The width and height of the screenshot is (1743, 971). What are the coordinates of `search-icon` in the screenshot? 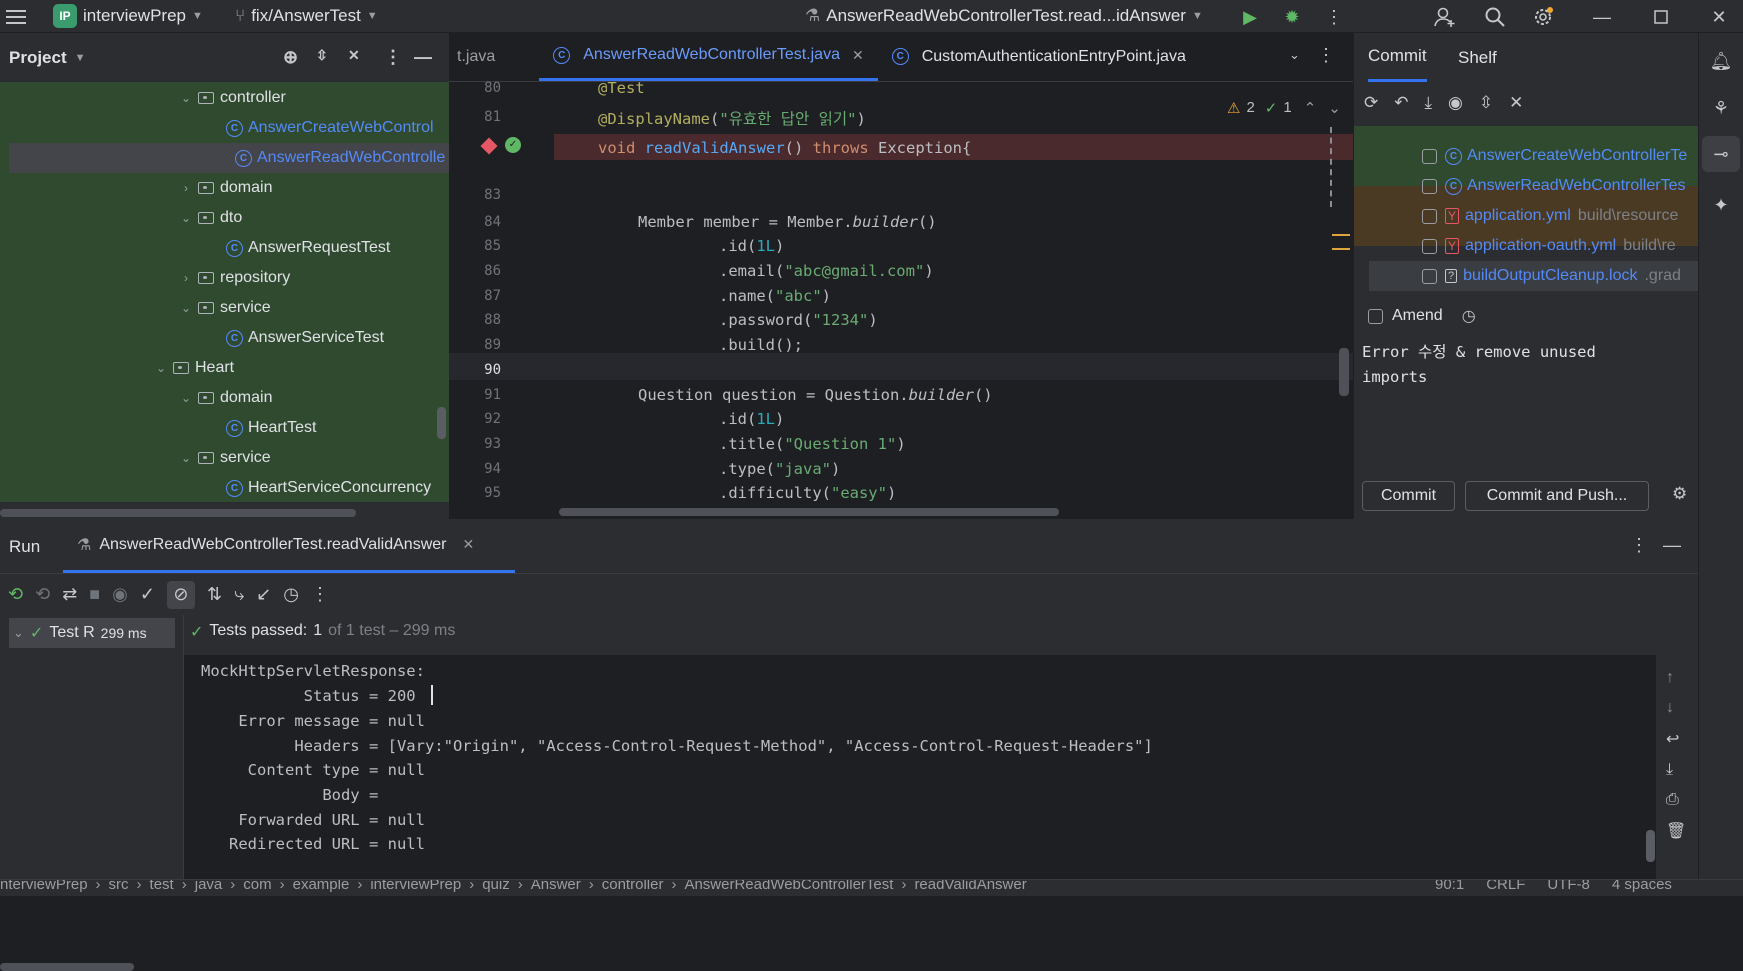 It's located at (1495, 17).